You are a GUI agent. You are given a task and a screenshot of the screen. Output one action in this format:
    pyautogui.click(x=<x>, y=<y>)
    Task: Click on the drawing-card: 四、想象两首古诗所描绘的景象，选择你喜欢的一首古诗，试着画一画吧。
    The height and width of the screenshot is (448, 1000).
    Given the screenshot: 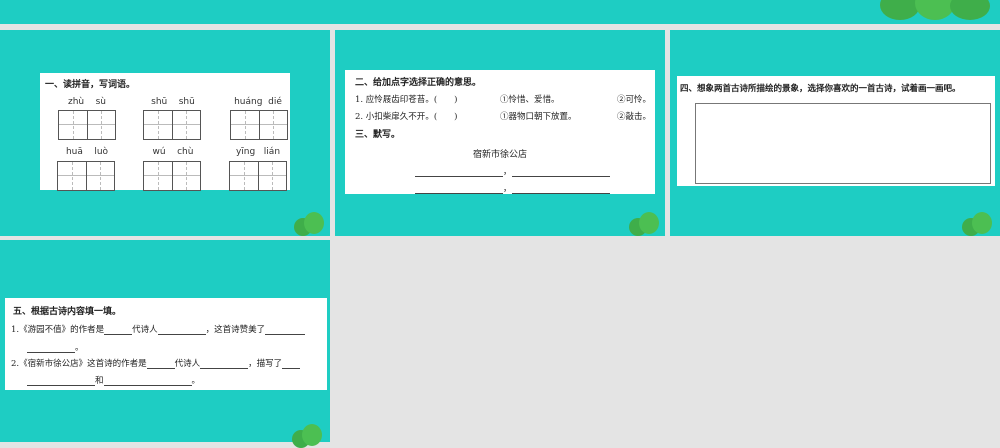 What is the action you would take?
    pyautogui.click(x=836, y=131)
    